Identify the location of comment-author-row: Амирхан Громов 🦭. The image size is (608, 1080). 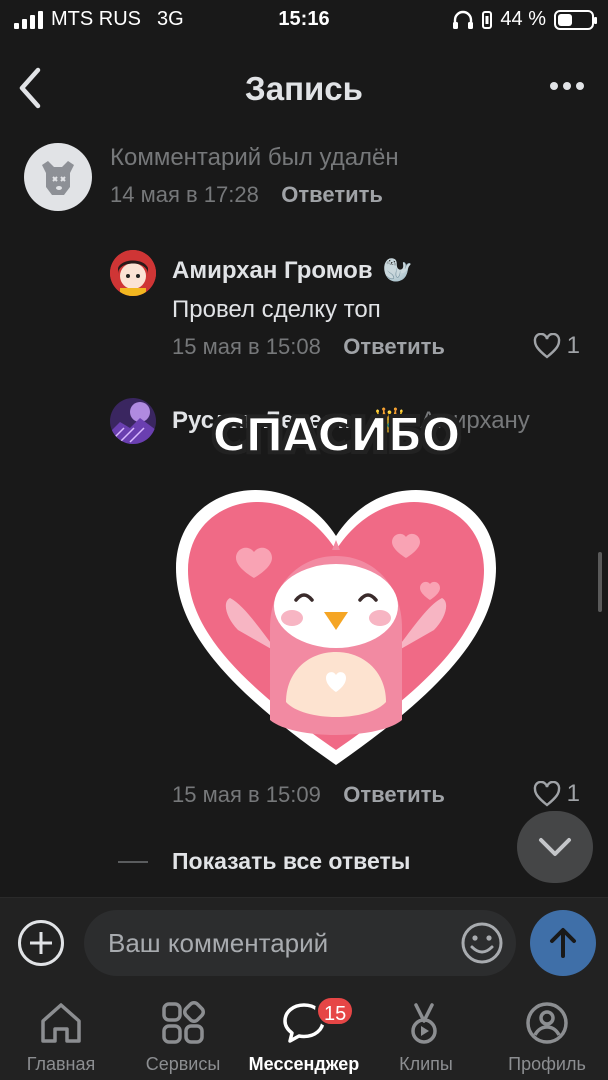
(292, 270).